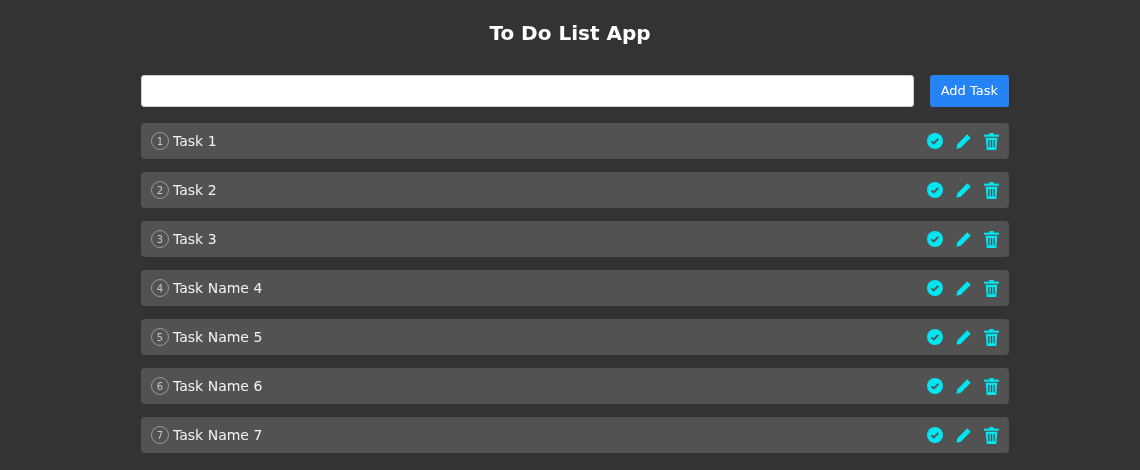  Describe the element at coordinates (570, 33) in the screenshot. I see `app-title: To Do List App` at that location.